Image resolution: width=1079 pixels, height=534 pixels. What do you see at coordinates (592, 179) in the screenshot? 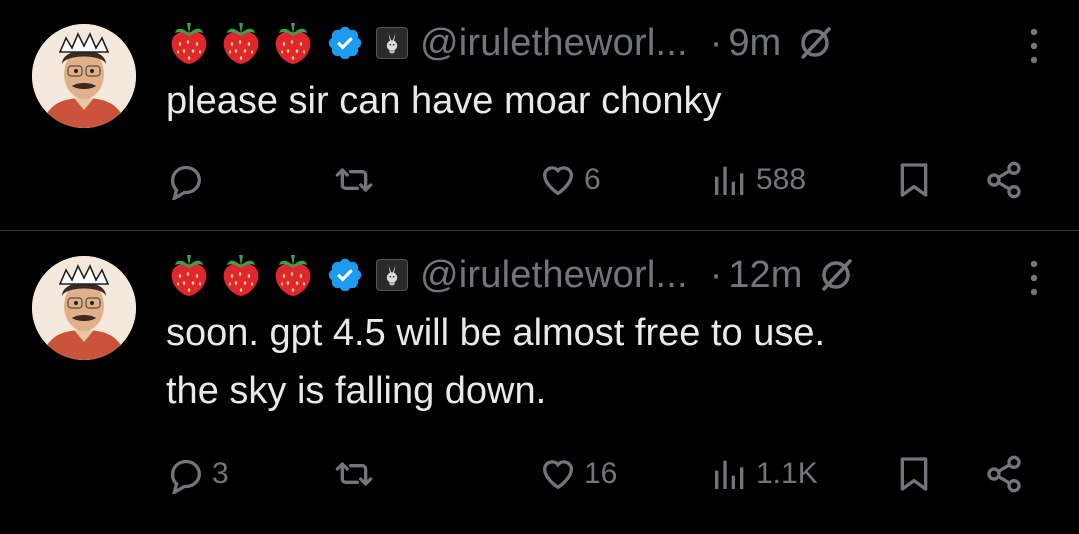
I see `like-count: 6` at bounding box center [592, 179].